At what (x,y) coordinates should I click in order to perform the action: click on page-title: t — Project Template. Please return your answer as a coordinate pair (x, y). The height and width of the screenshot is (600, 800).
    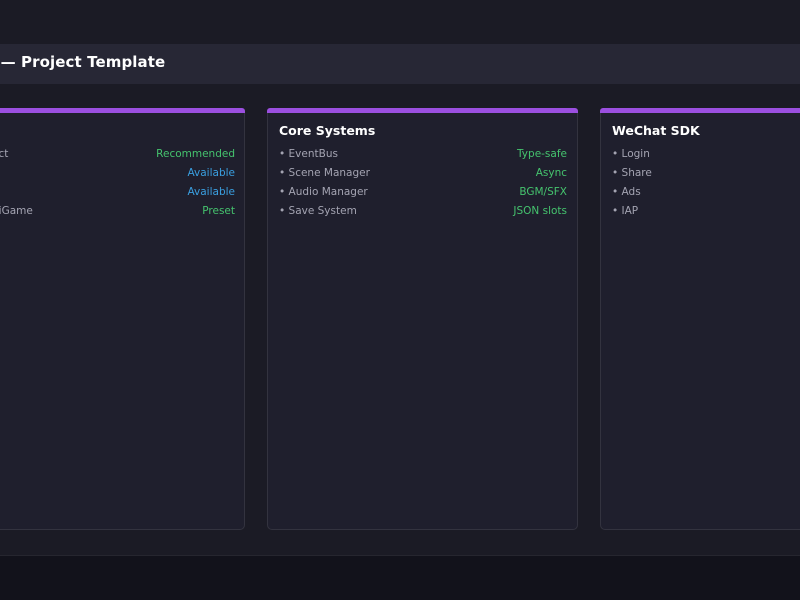
    Looking at the image, I should click on (83, 62).